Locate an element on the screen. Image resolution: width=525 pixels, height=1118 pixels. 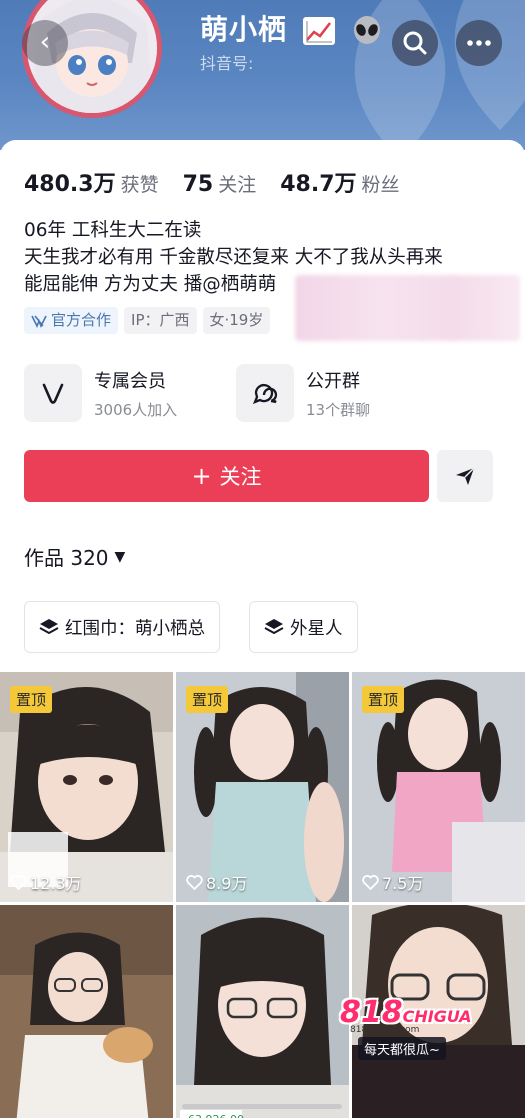
search-button is located at coordinates (415, 43).